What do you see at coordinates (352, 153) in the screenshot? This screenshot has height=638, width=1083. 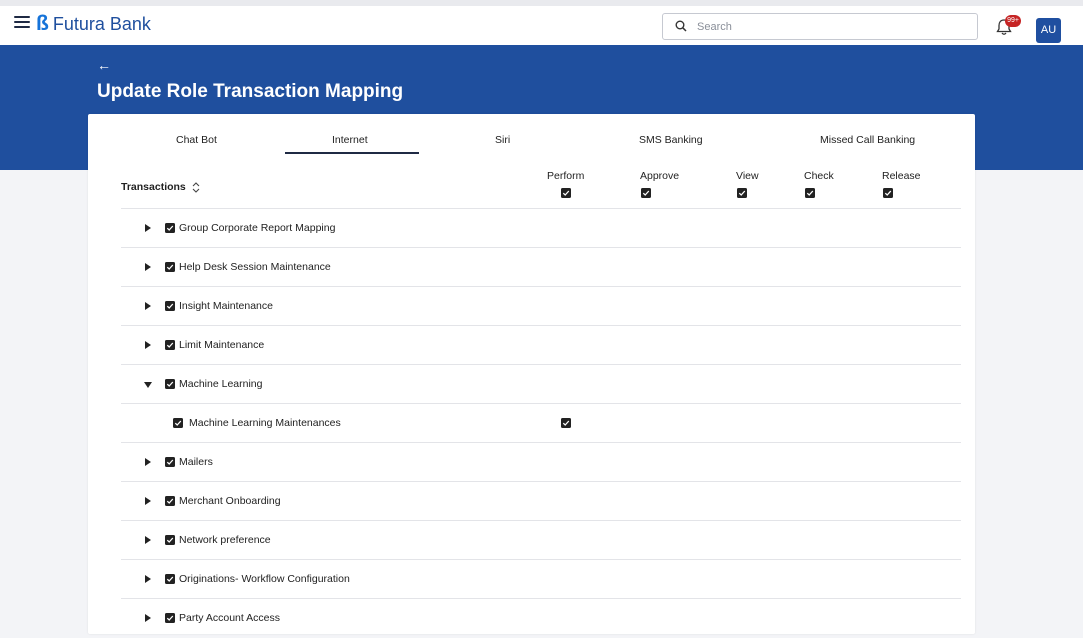 I see `active-tab-indicator` at bounding box center [352, 153].